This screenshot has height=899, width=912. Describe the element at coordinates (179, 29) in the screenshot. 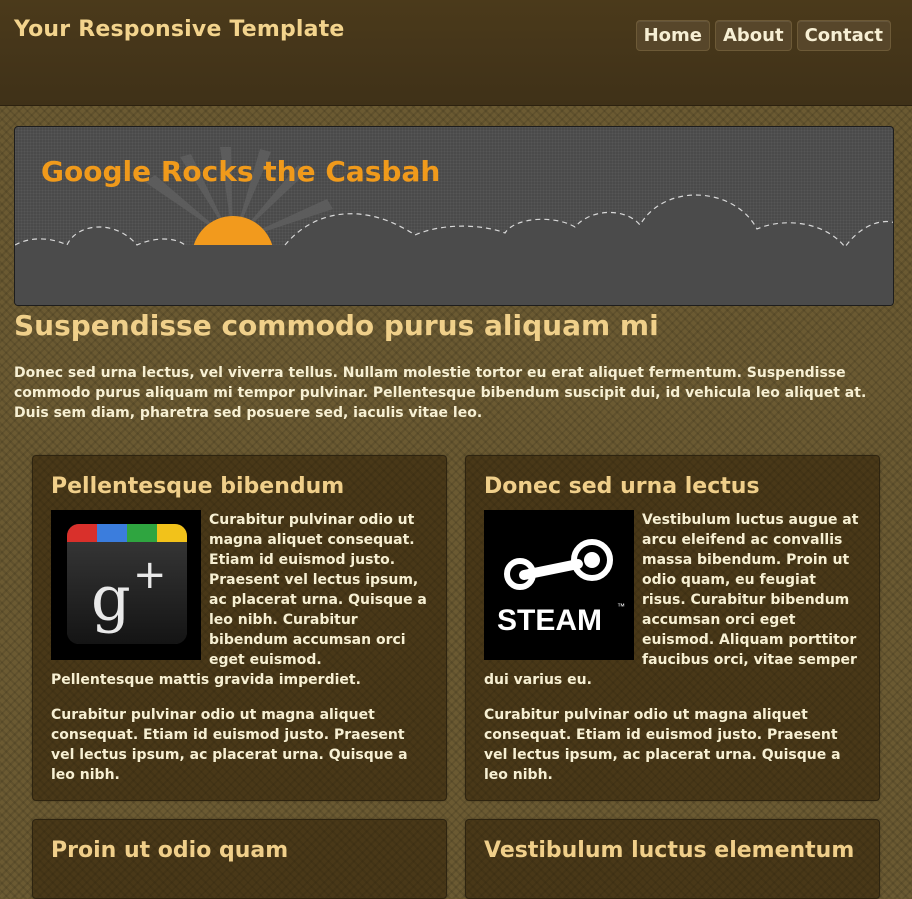

I see `site-title: Your Responsive Template` at that location.